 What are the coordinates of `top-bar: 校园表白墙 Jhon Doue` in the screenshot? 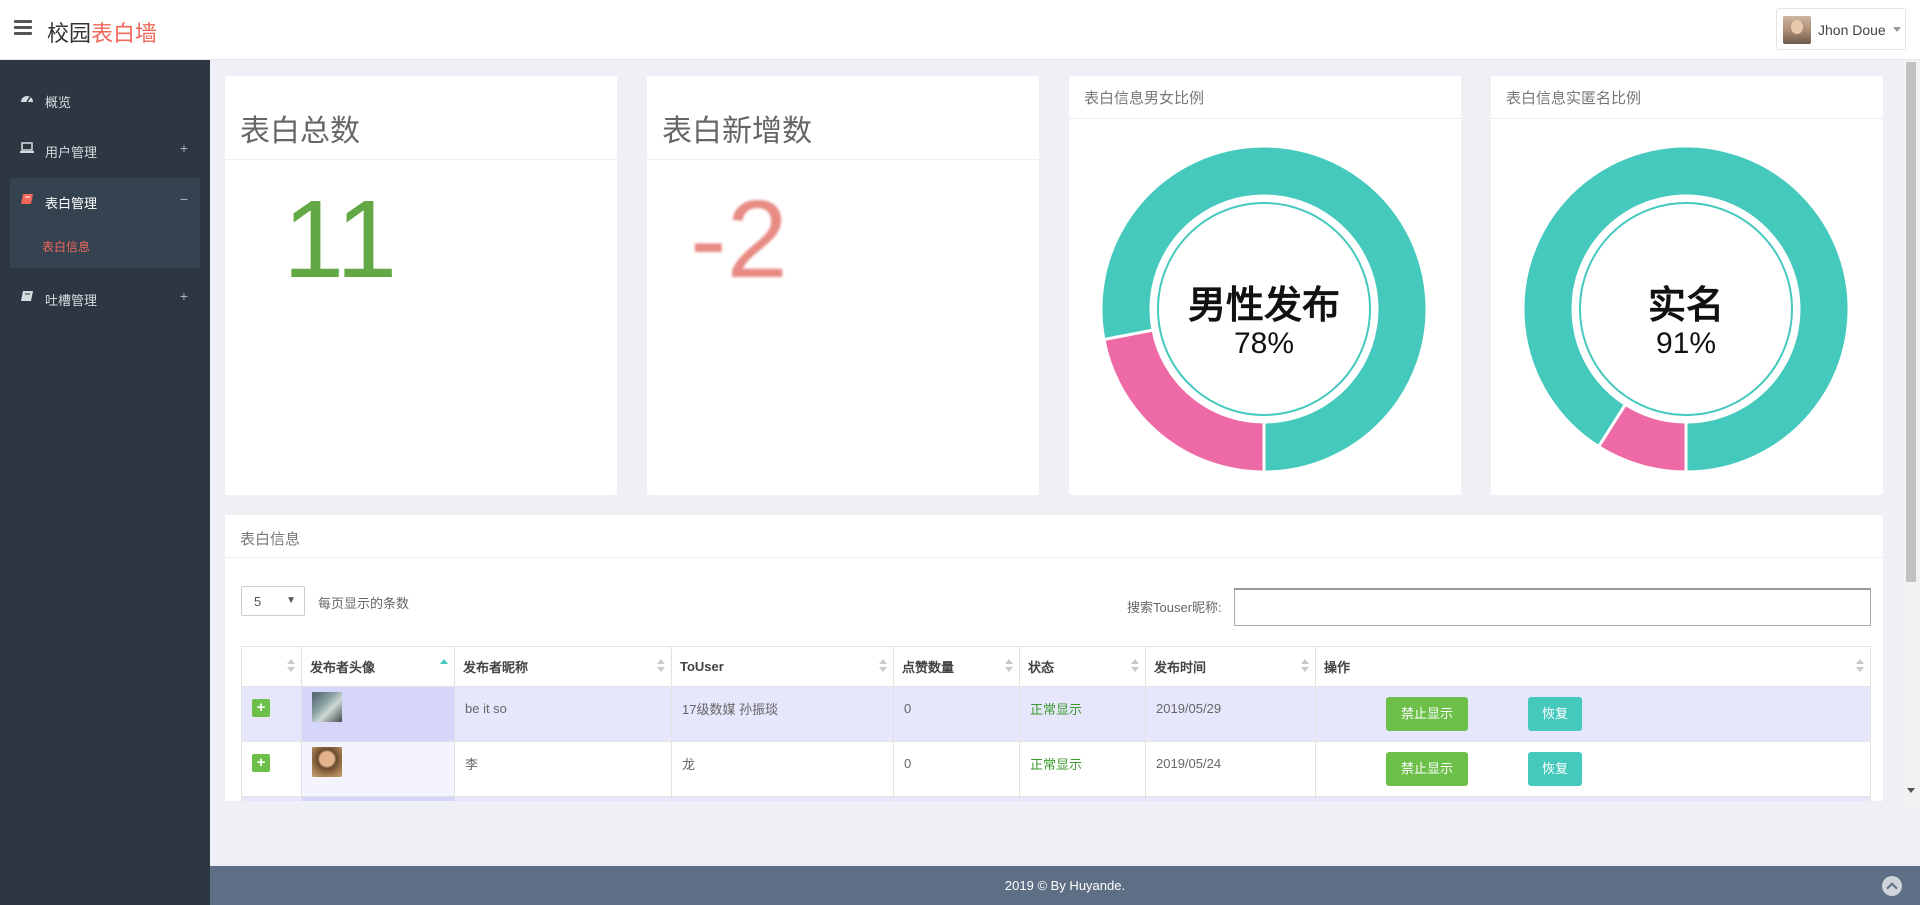 It's located at (960, 30).